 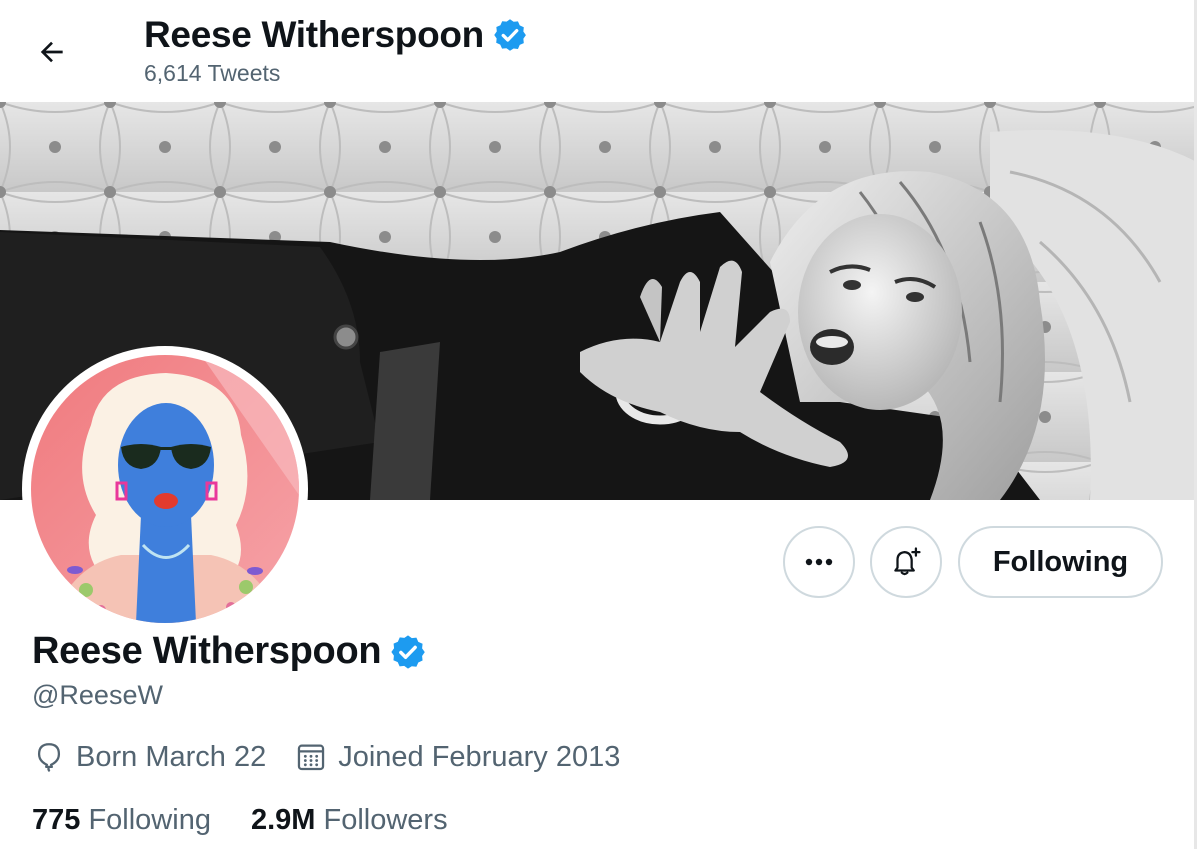 I want to click on followers-count-link: 2.9M Followers, so click(x=349, y=820).